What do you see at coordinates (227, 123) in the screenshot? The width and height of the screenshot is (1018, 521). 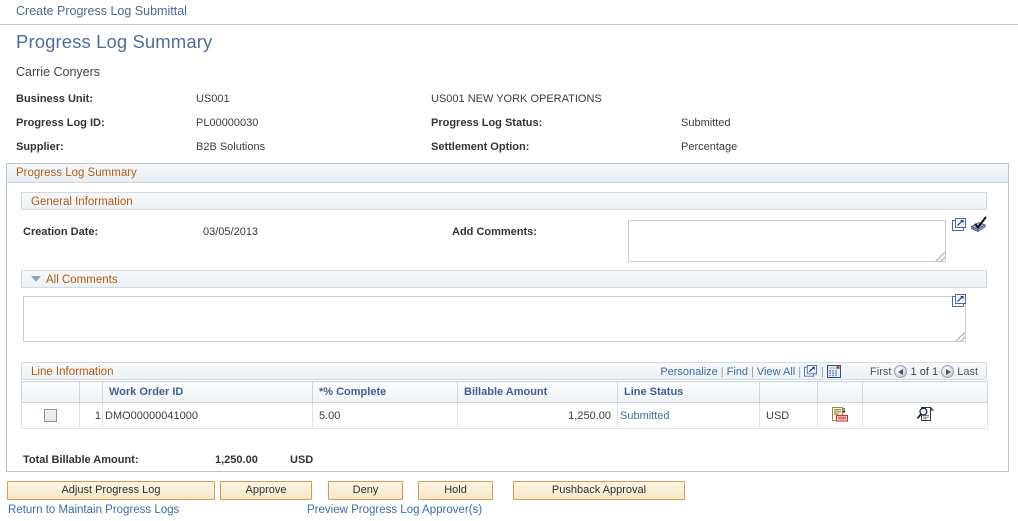 I see `progress-log-id-value: PL00000030` at bounding box center [227, 123].